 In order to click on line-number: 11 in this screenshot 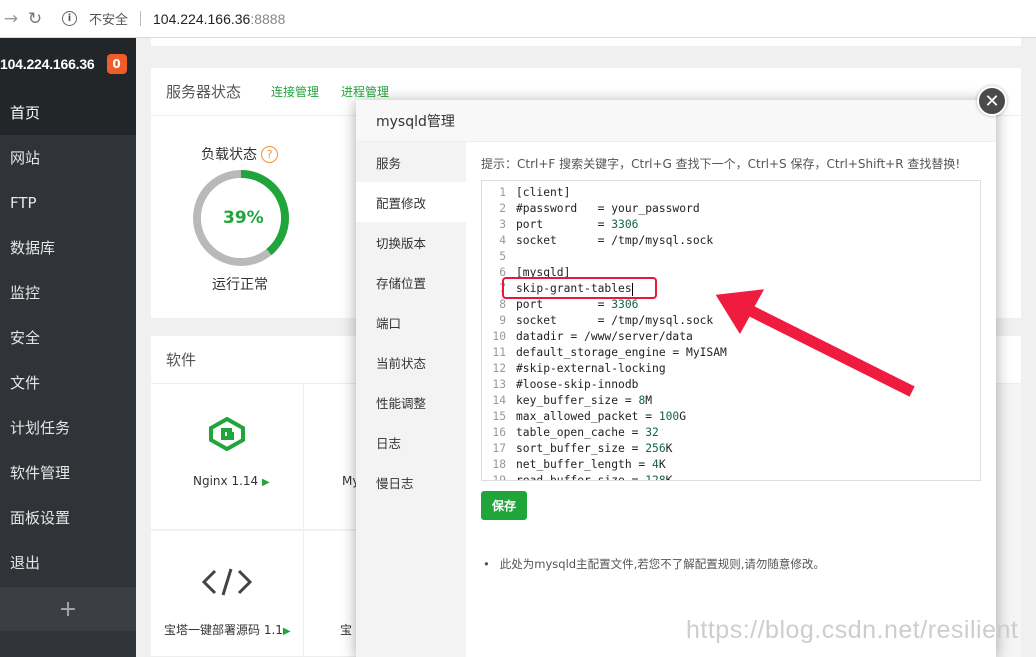, I will do `click(499, 352)`.